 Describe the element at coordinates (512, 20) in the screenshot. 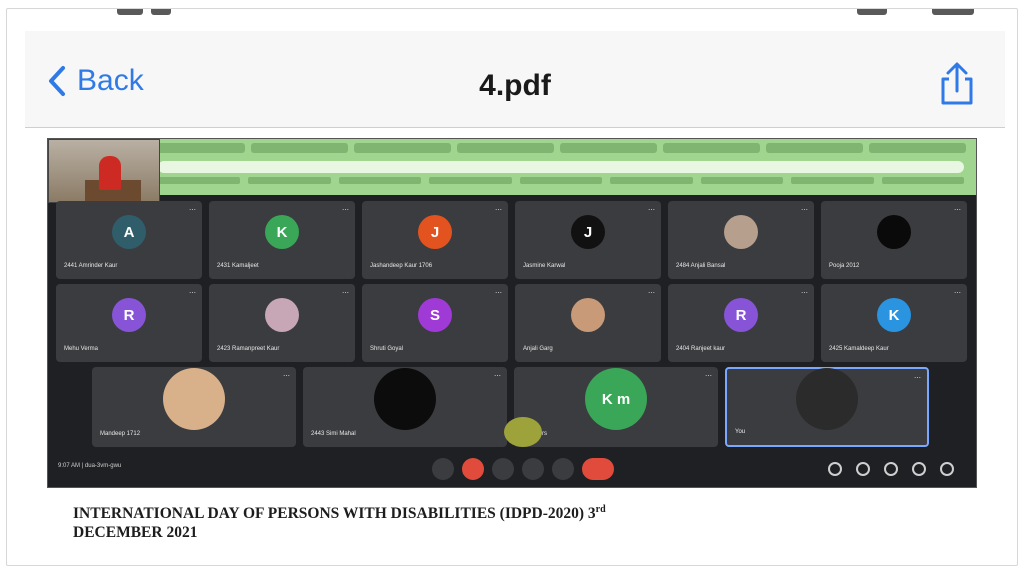

I see `status-bar` at that location.